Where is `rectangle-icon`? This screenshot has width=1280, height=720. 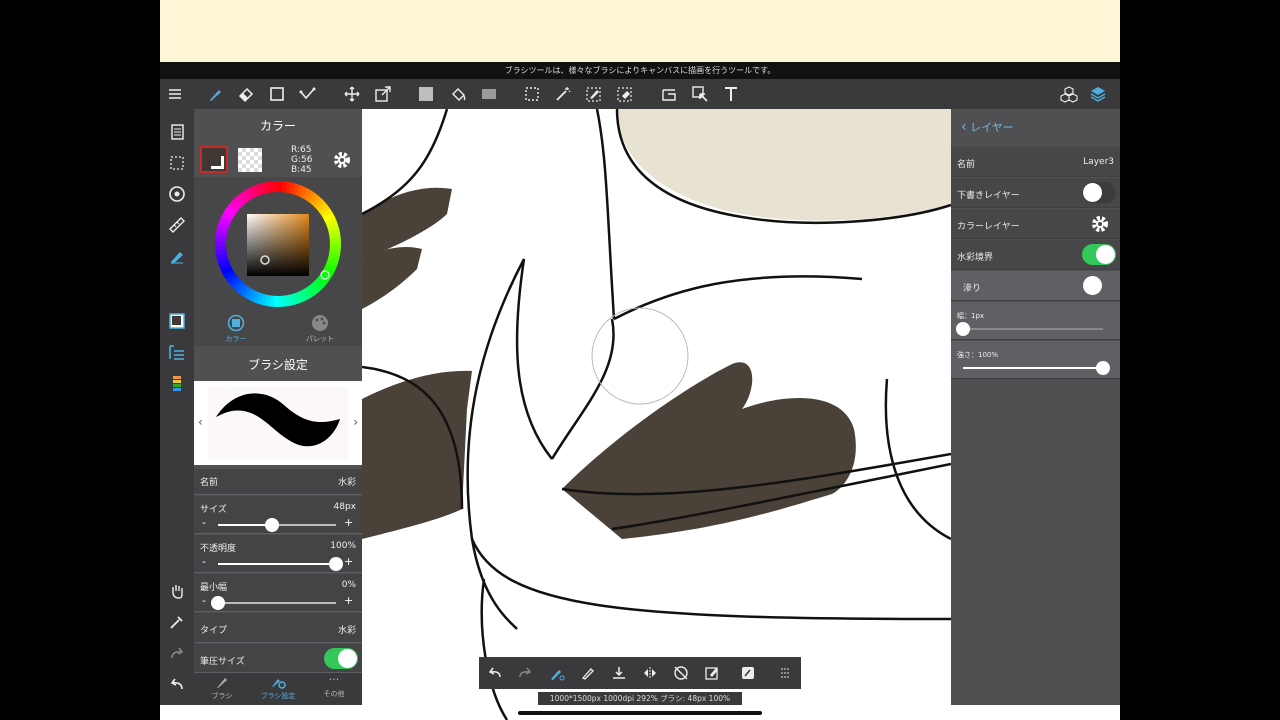
rectangle-icon is located at coordinates (277, 94).